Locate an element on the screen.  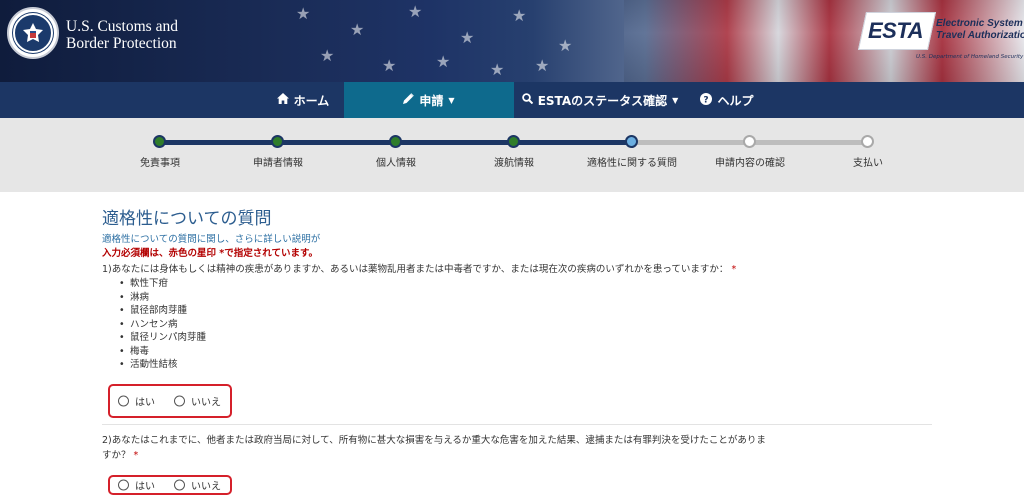
home-icon is located at coordinates (282, 100).